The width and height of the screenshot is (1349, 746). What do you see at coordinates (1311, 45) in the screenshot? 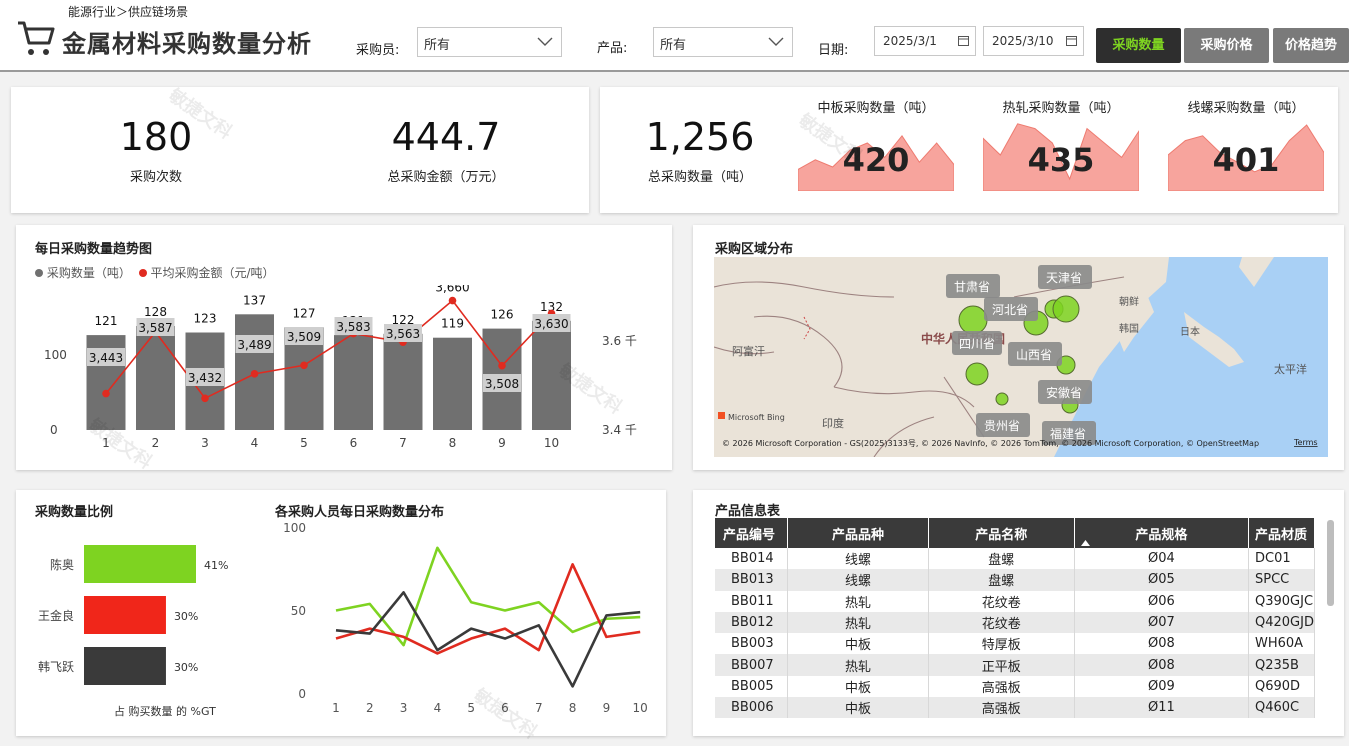
I see `tab-price-trend: 价格趋势` at bounding box center [1311, 45].